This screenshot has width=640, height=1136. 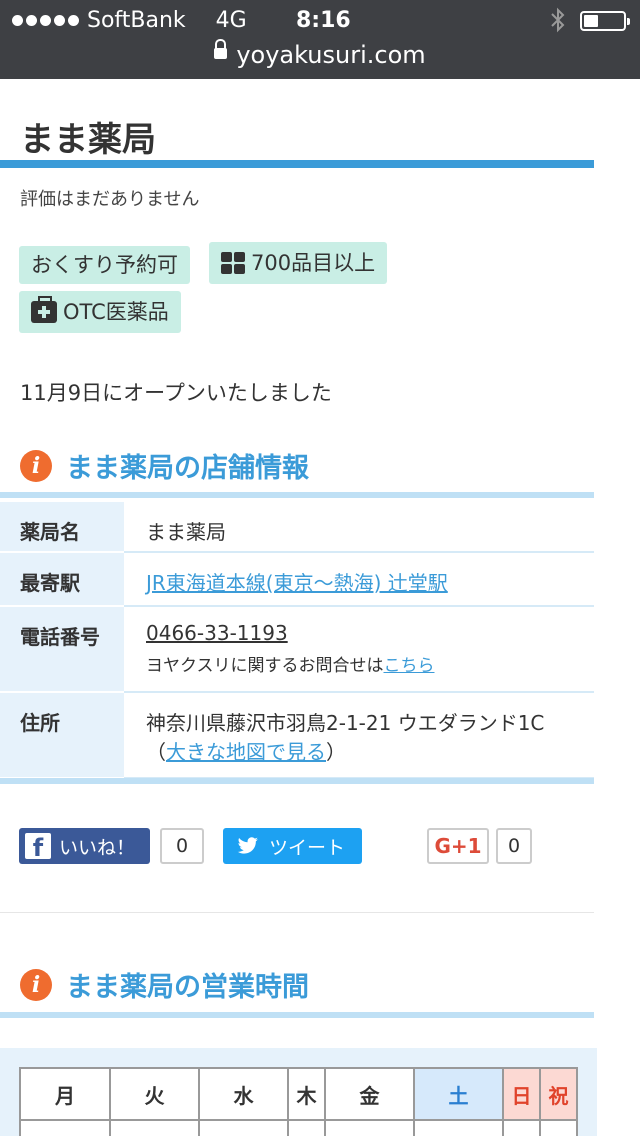 What do you see at coordinates (231, 20) in the screenshot?
I see `network-type: 4G` at bounding box center [231, 20].